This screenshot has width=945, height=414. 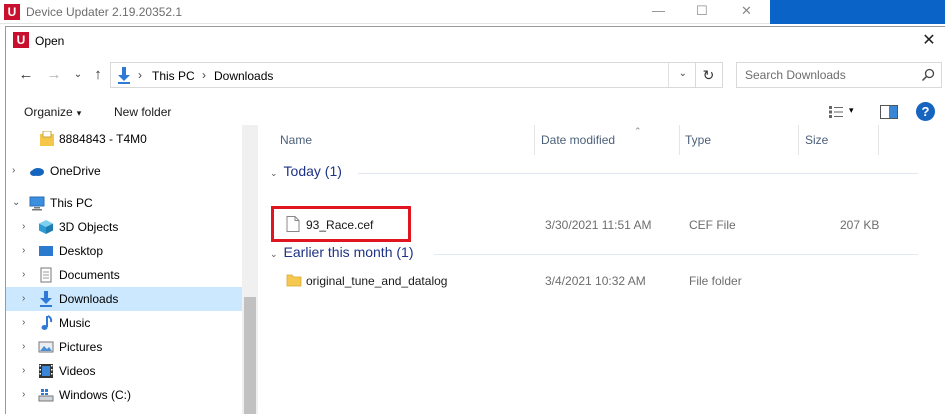 I want to click on nav-item-pictures: › Pictures, so click(x=124, y=347).